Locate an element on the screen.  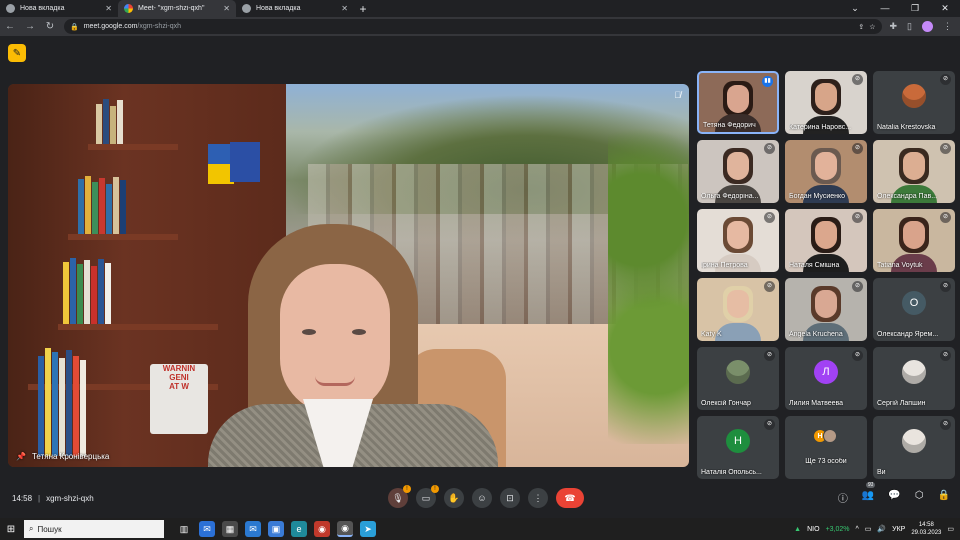
tab-search-chevron-icon: ⌄ is located at coordinates (855, 8).